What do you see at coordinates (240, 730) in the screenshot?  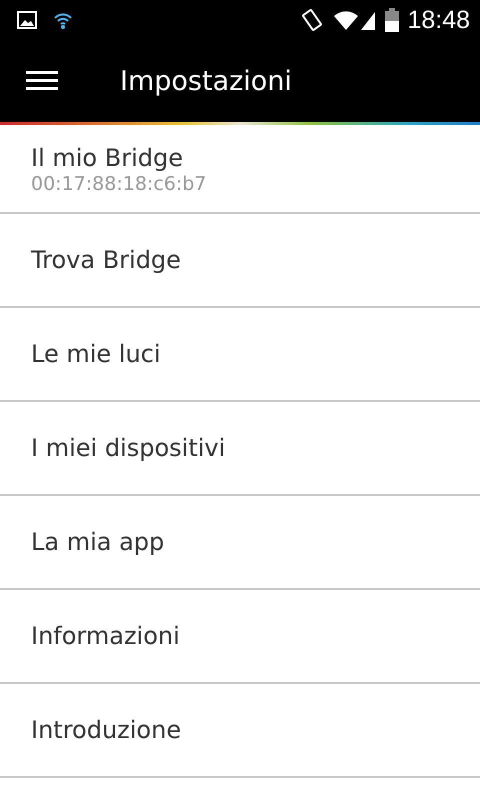 I see `settings-item: Introduzione` at bounding box center [240, 730].